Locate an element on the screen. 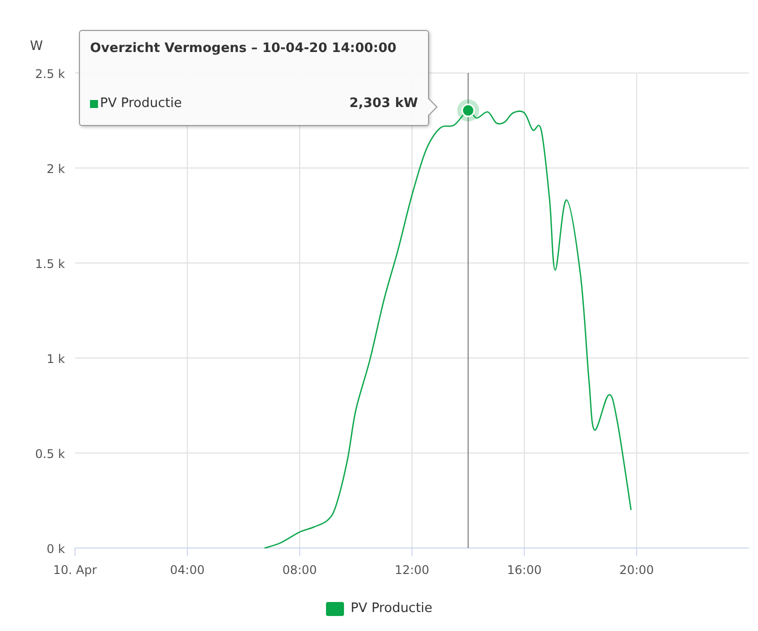 Image resolution: width=758 pixels, height=631 pixels. tick-label: 1.5 k is located at coordinates (50, 264).